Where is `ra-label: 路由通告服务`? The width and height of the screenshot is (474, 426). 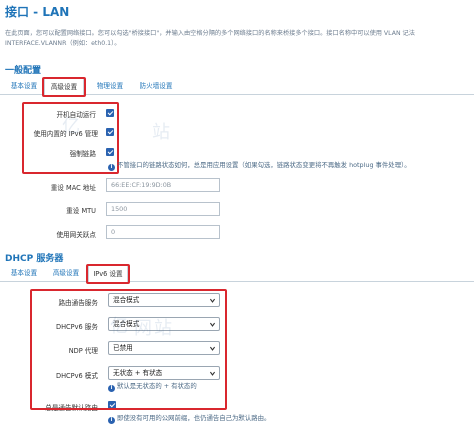
ra-label: 路由通告服务 is located at coordinates (78, 303).